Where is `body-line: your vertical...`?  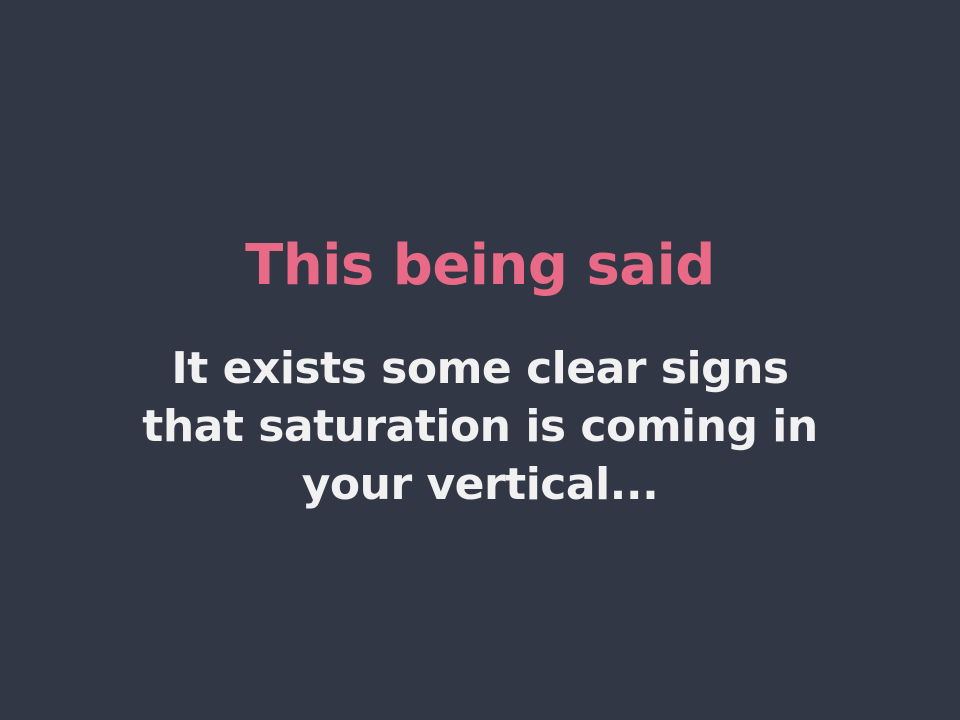 body-line: your vertical... is located at coordinates (480, 484).